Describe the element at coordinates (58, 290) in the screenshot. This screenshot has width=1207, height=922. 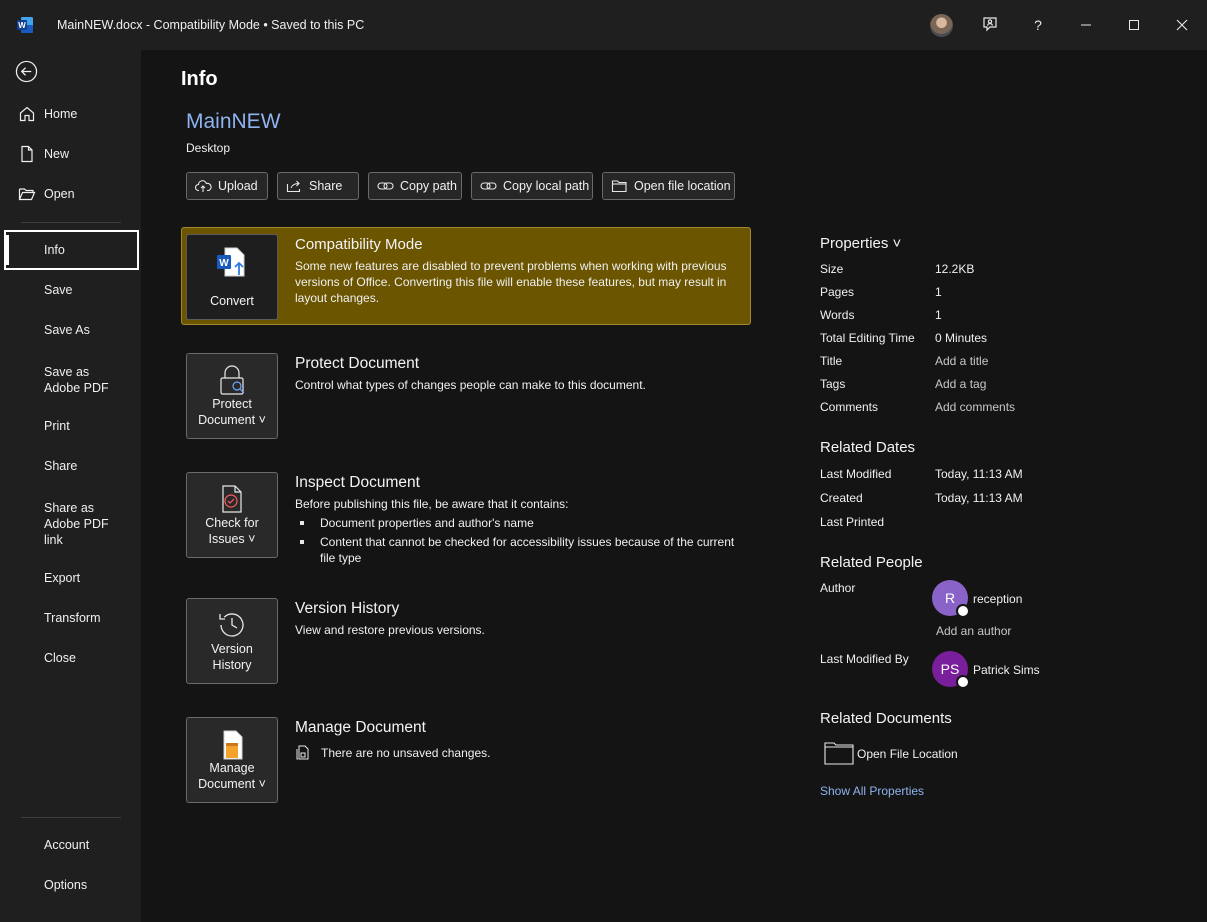
I see `nav-save-label: Save` at that location.